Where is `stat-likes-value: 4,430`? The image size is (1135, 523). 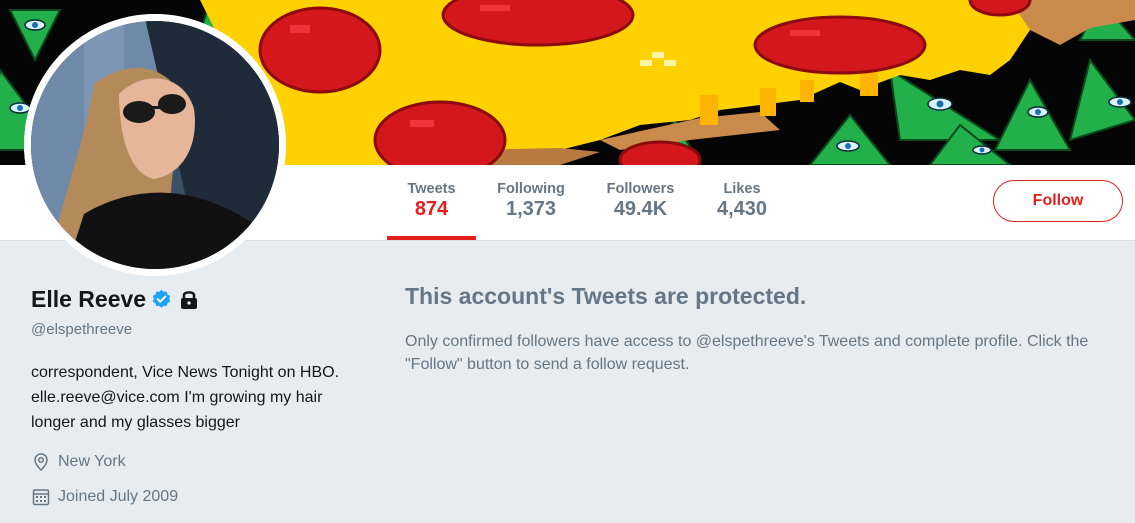 stat-likes-value: 4,430 is located at coordinates (742, 209).